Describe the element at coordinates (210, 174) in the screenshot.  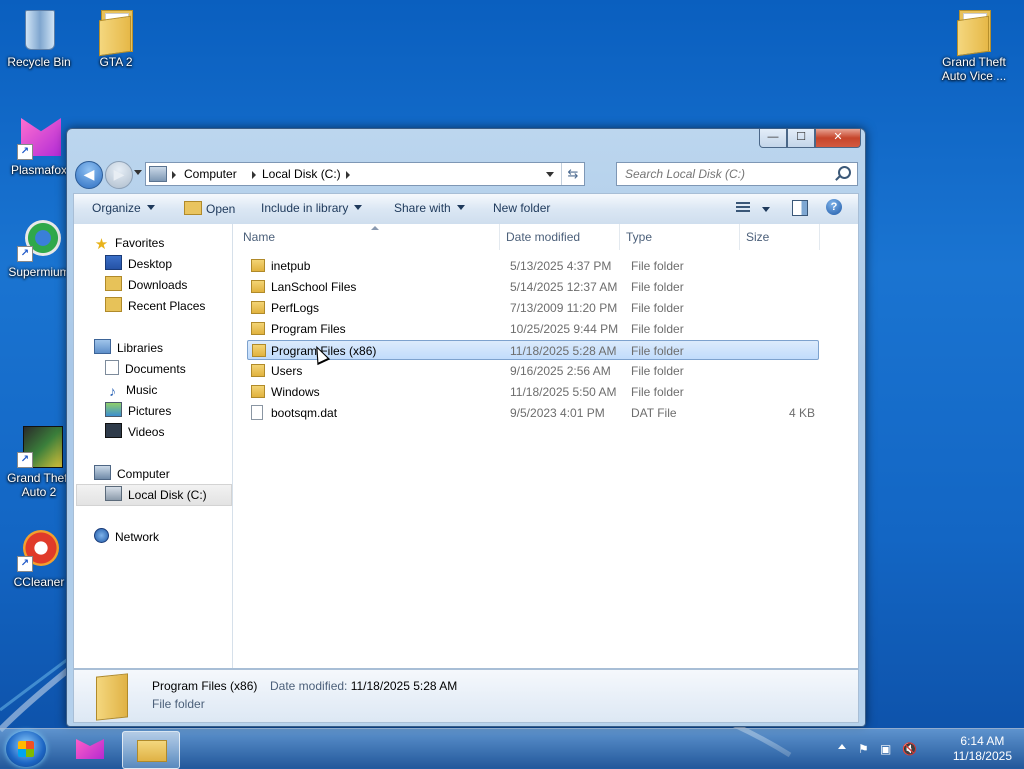
I see `breadcrumb-computer: Computer` at that location.